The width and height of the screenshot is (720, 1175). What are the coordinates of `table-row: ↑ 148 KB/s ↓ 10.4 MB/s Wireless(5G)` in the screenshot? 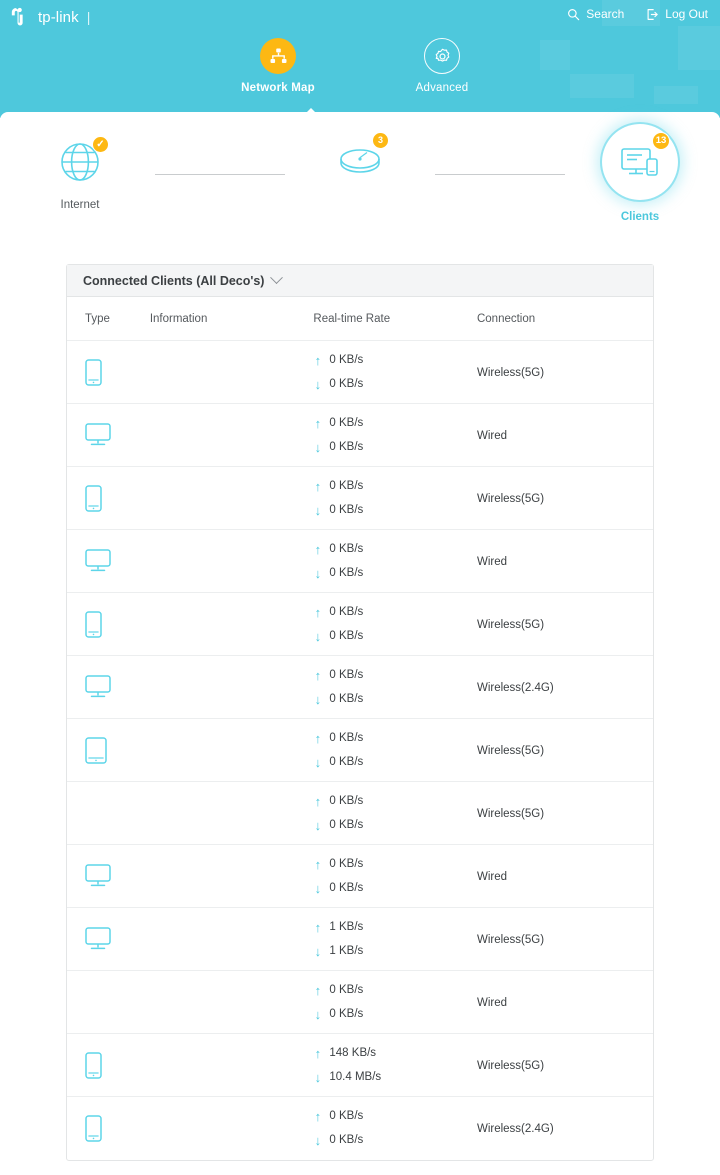 It's located at (360, 1065).